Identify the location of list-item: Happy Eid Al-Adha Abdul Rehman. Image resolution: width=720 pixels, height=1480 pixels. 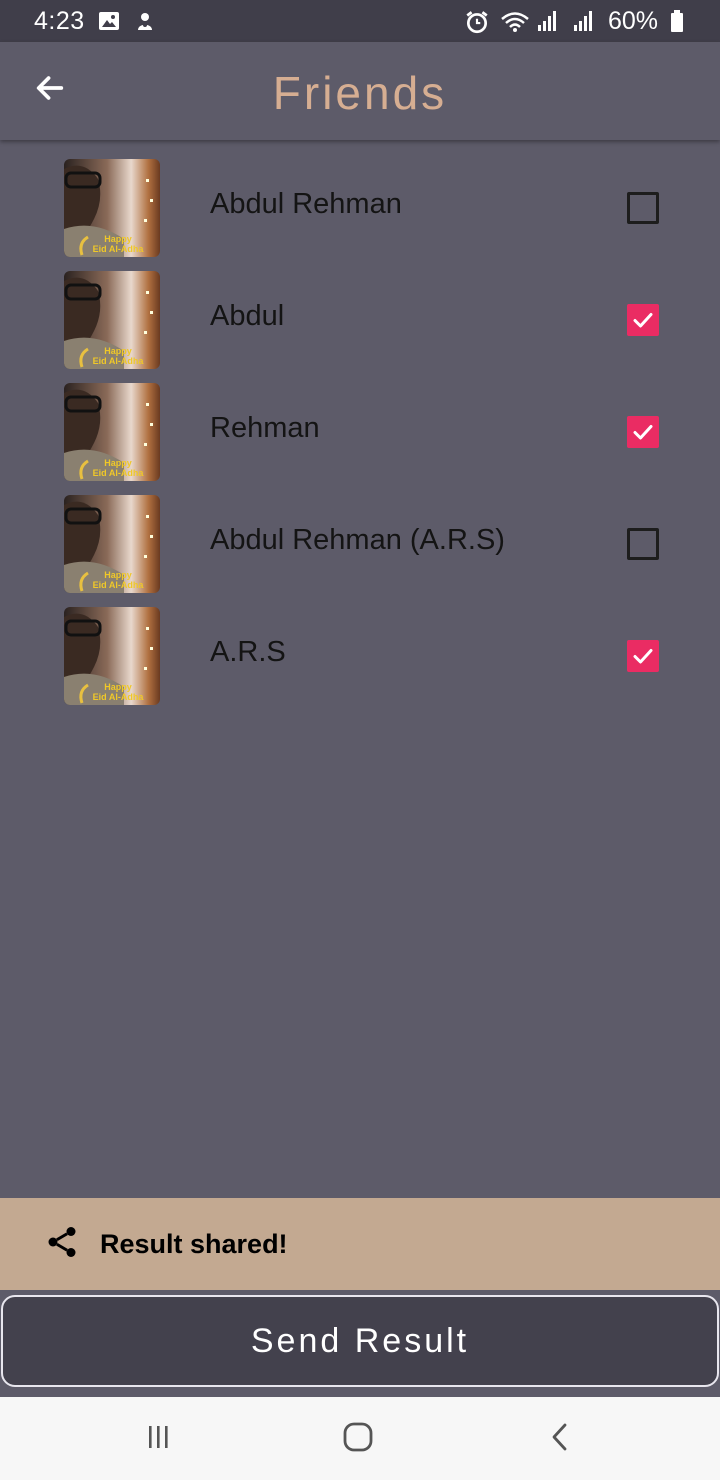
(360, 208).